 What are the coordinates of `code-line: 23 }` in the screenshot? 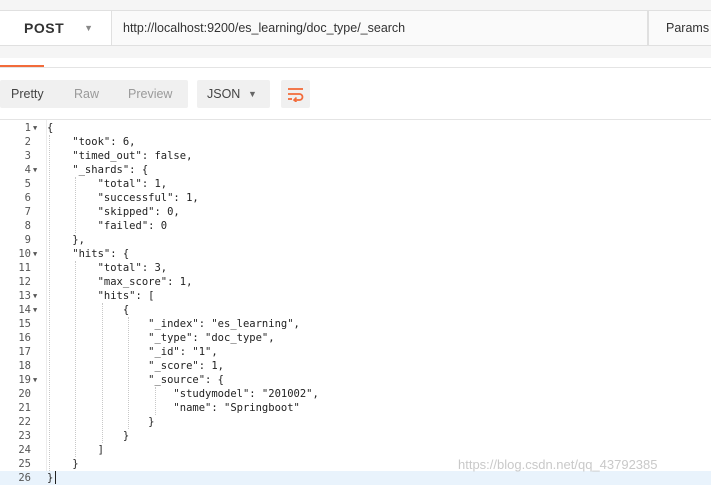 It's located at (355, 436).